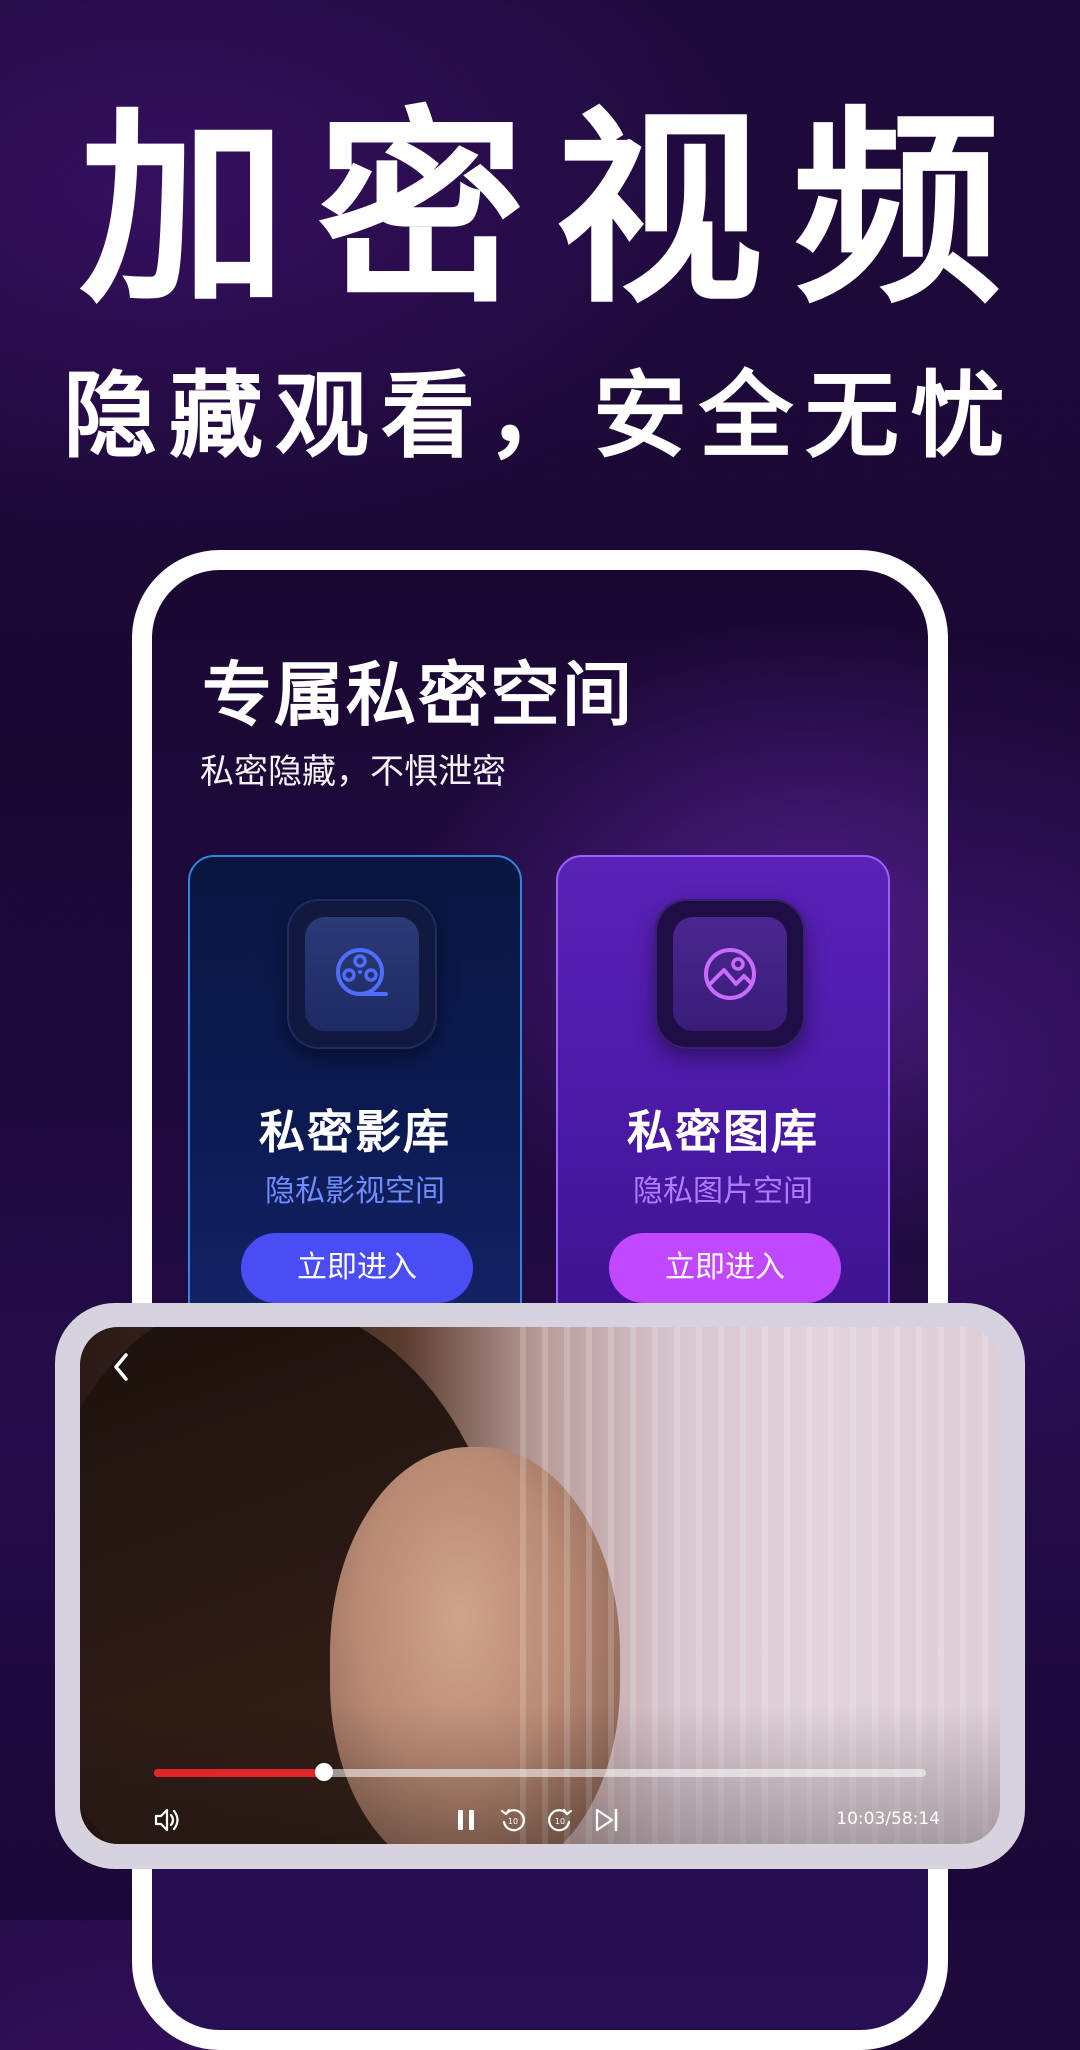 This screenshot has height=2050, width=1080. Describe the element at coordinates (607, 1820) in the screenshot. I see `skip-next-icon` at that location.